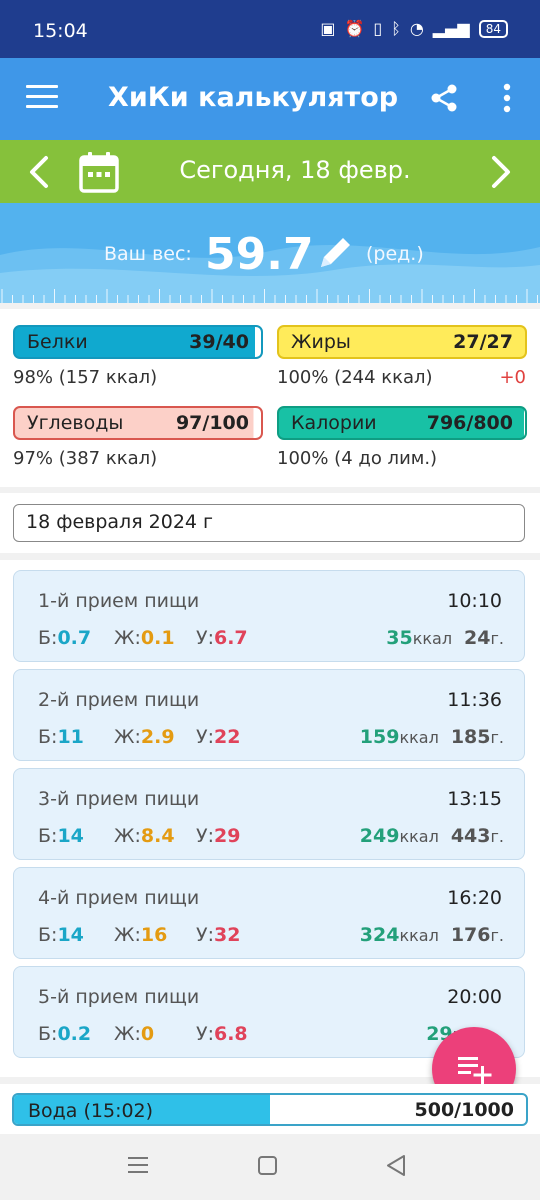 The height and width of the screenshot is (1200, 540). Describe the element at coordinates (321, 342) in the screenshot. I see `fat-label: Жиры` at that location.